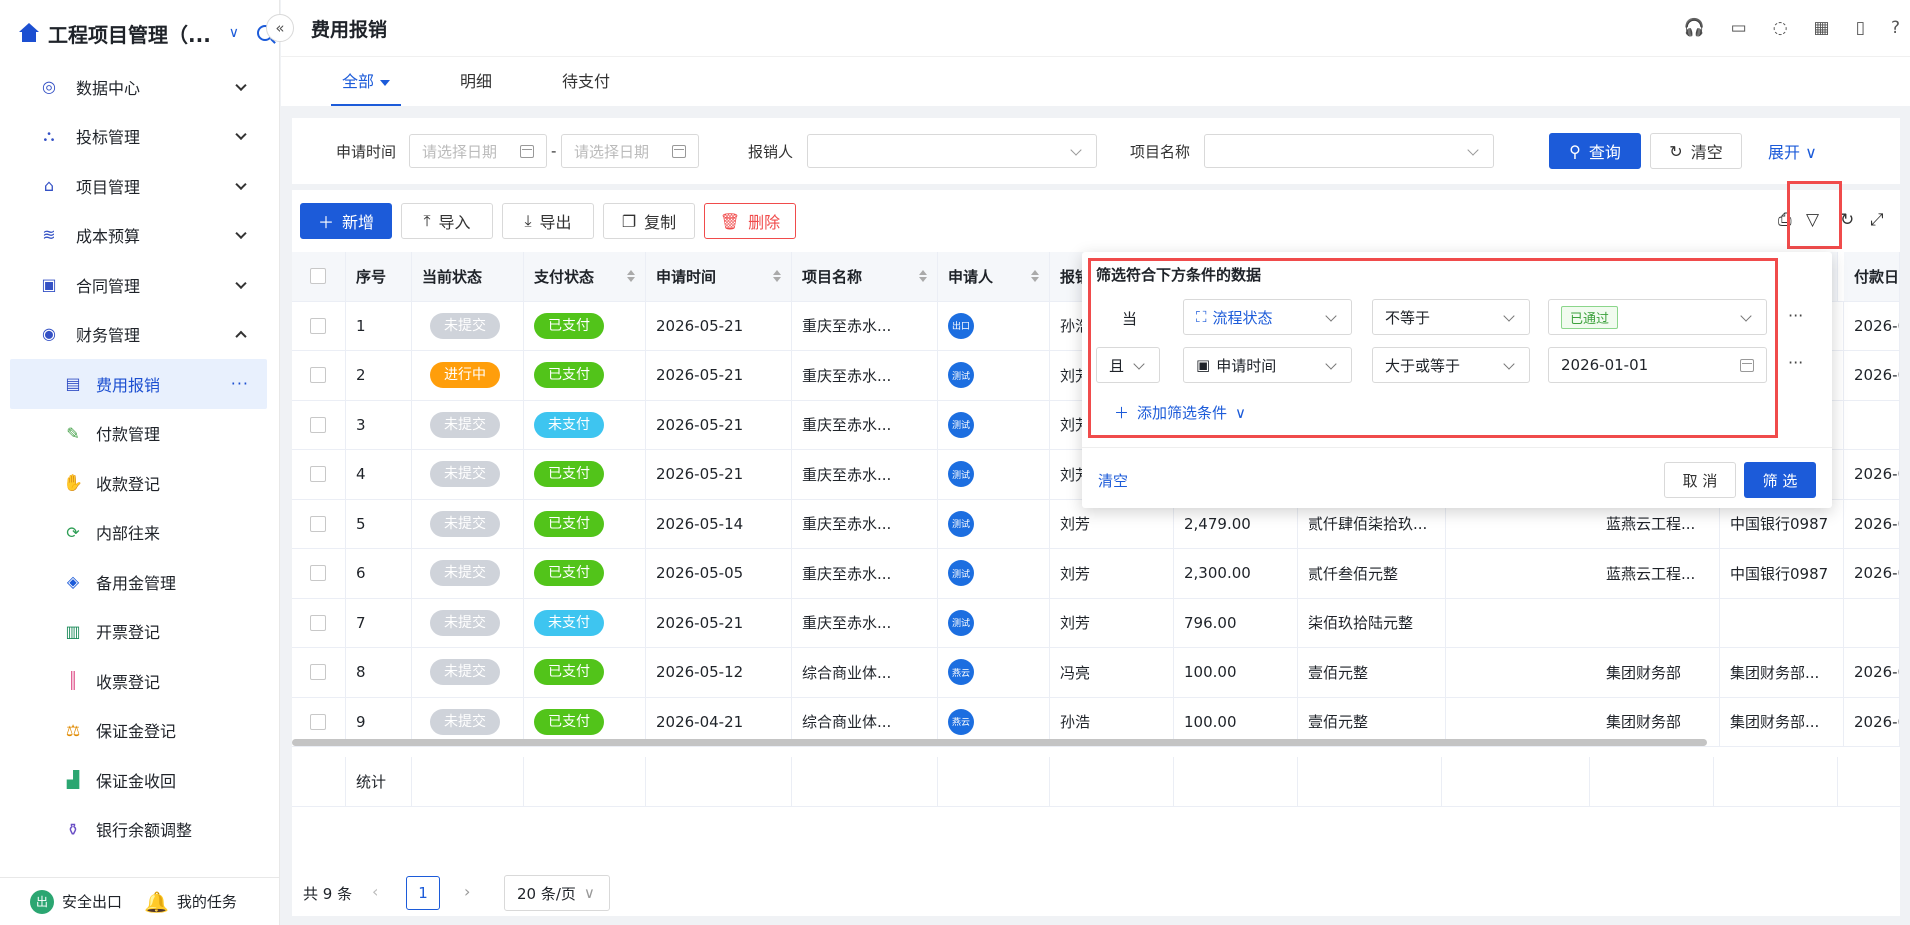  Describe the element at coordinates (234, 33) in the screenshot. I see `chevron-down-icon: ∨` at that location.